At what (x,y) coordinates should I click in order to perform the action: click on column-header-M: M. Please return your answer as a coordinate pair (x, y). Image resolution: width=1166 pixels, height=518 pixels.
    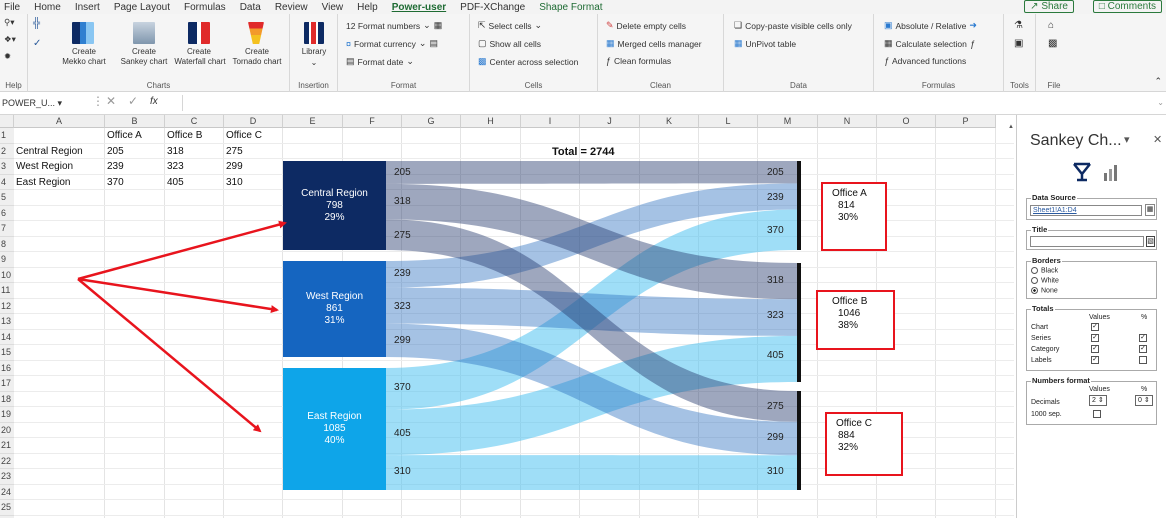
    Looking at the image, I should click on (788, 121).